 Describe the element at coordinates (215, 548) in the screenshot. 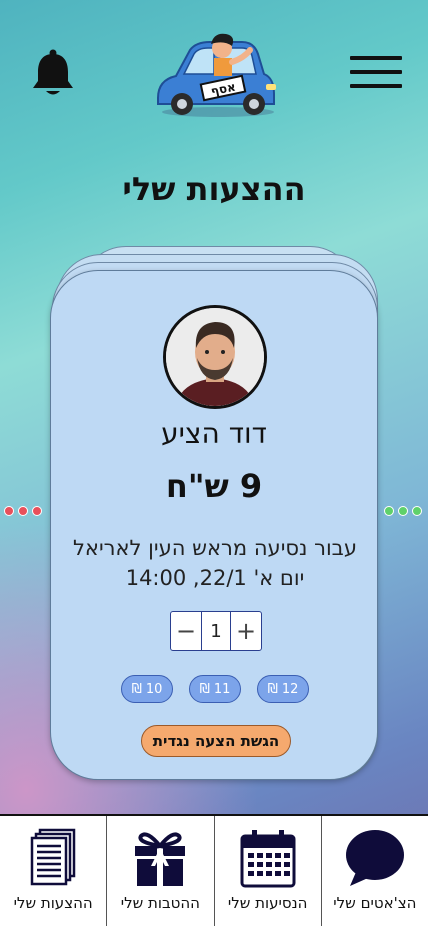

I see `ride-route: עבור נסיעה מראש העין לאריאל` at that location.